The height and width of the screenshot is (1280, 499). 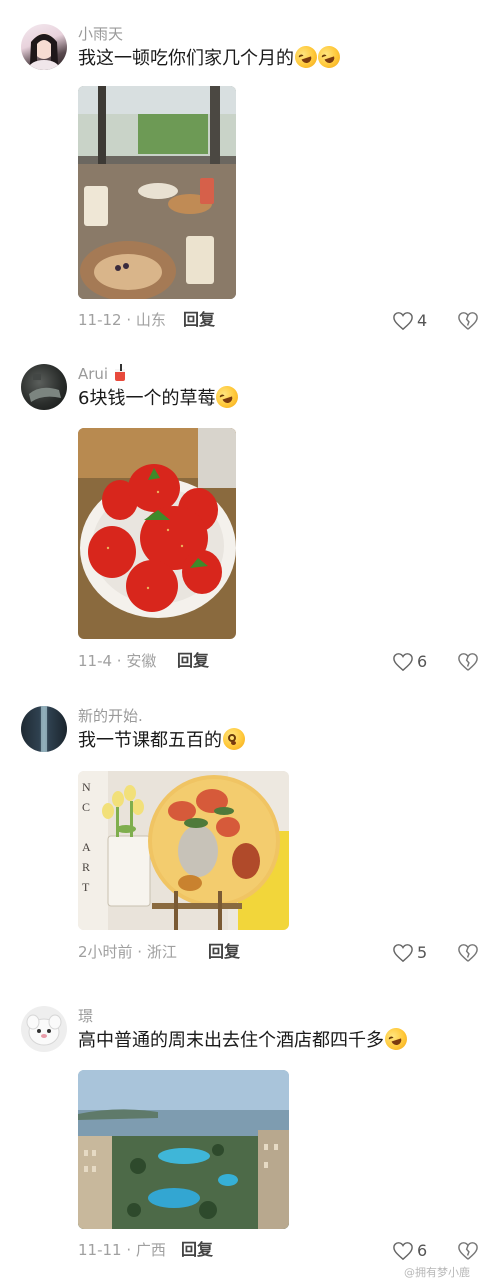 I want to click on comment-meta: 11-11 · 广西, so click(x=122, y=1250).